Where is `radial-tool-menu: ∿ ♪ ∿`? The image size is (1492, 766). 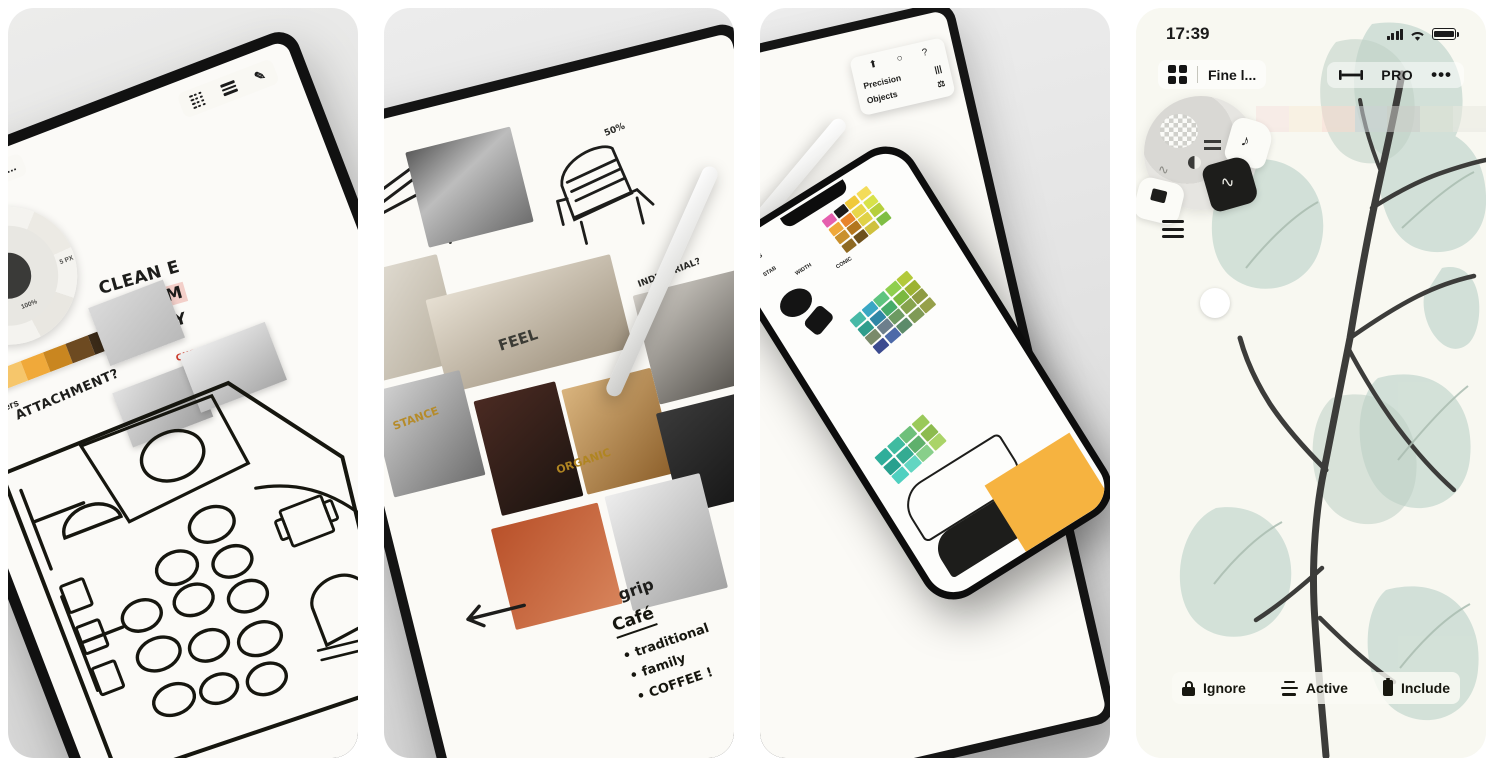 radial-tool-menu: ∿ ♪ ∿ is located at coordinates (1206, 161).